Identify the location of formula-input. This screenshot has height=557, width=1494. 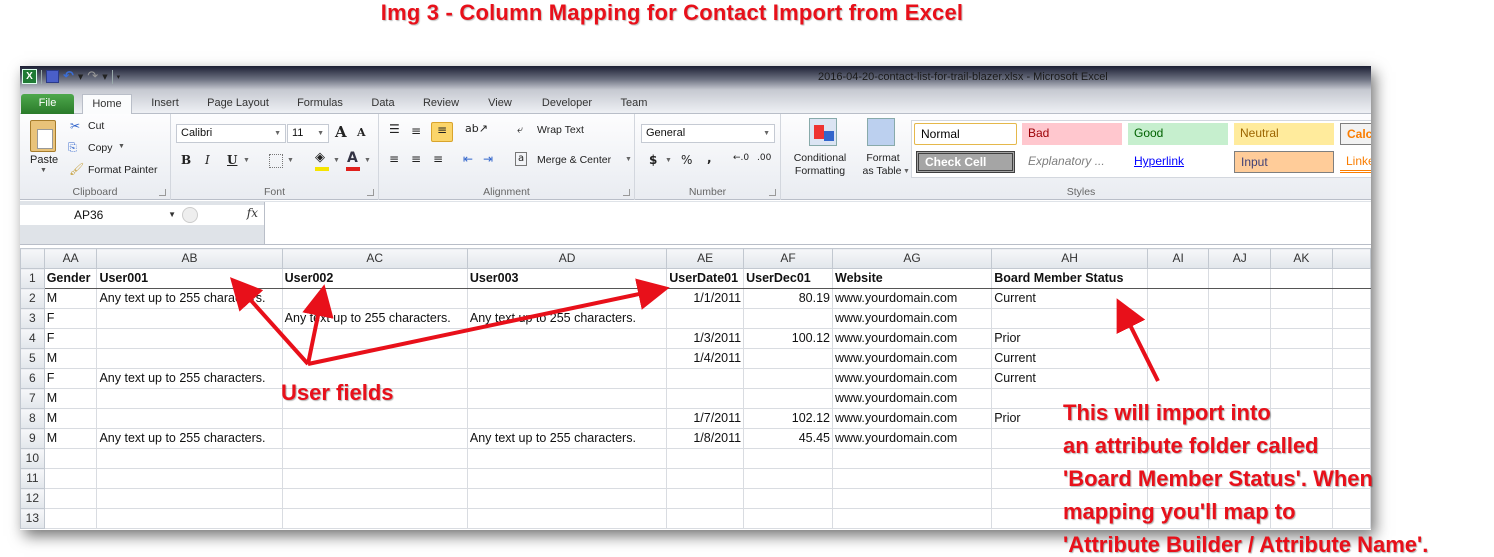
(817, 223).